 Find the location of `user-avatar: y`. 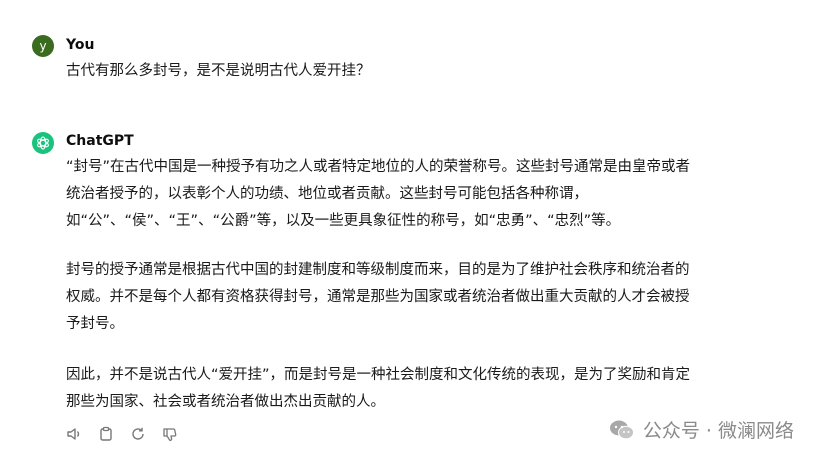

user-avatar: y is located at coordinates (43, 46).